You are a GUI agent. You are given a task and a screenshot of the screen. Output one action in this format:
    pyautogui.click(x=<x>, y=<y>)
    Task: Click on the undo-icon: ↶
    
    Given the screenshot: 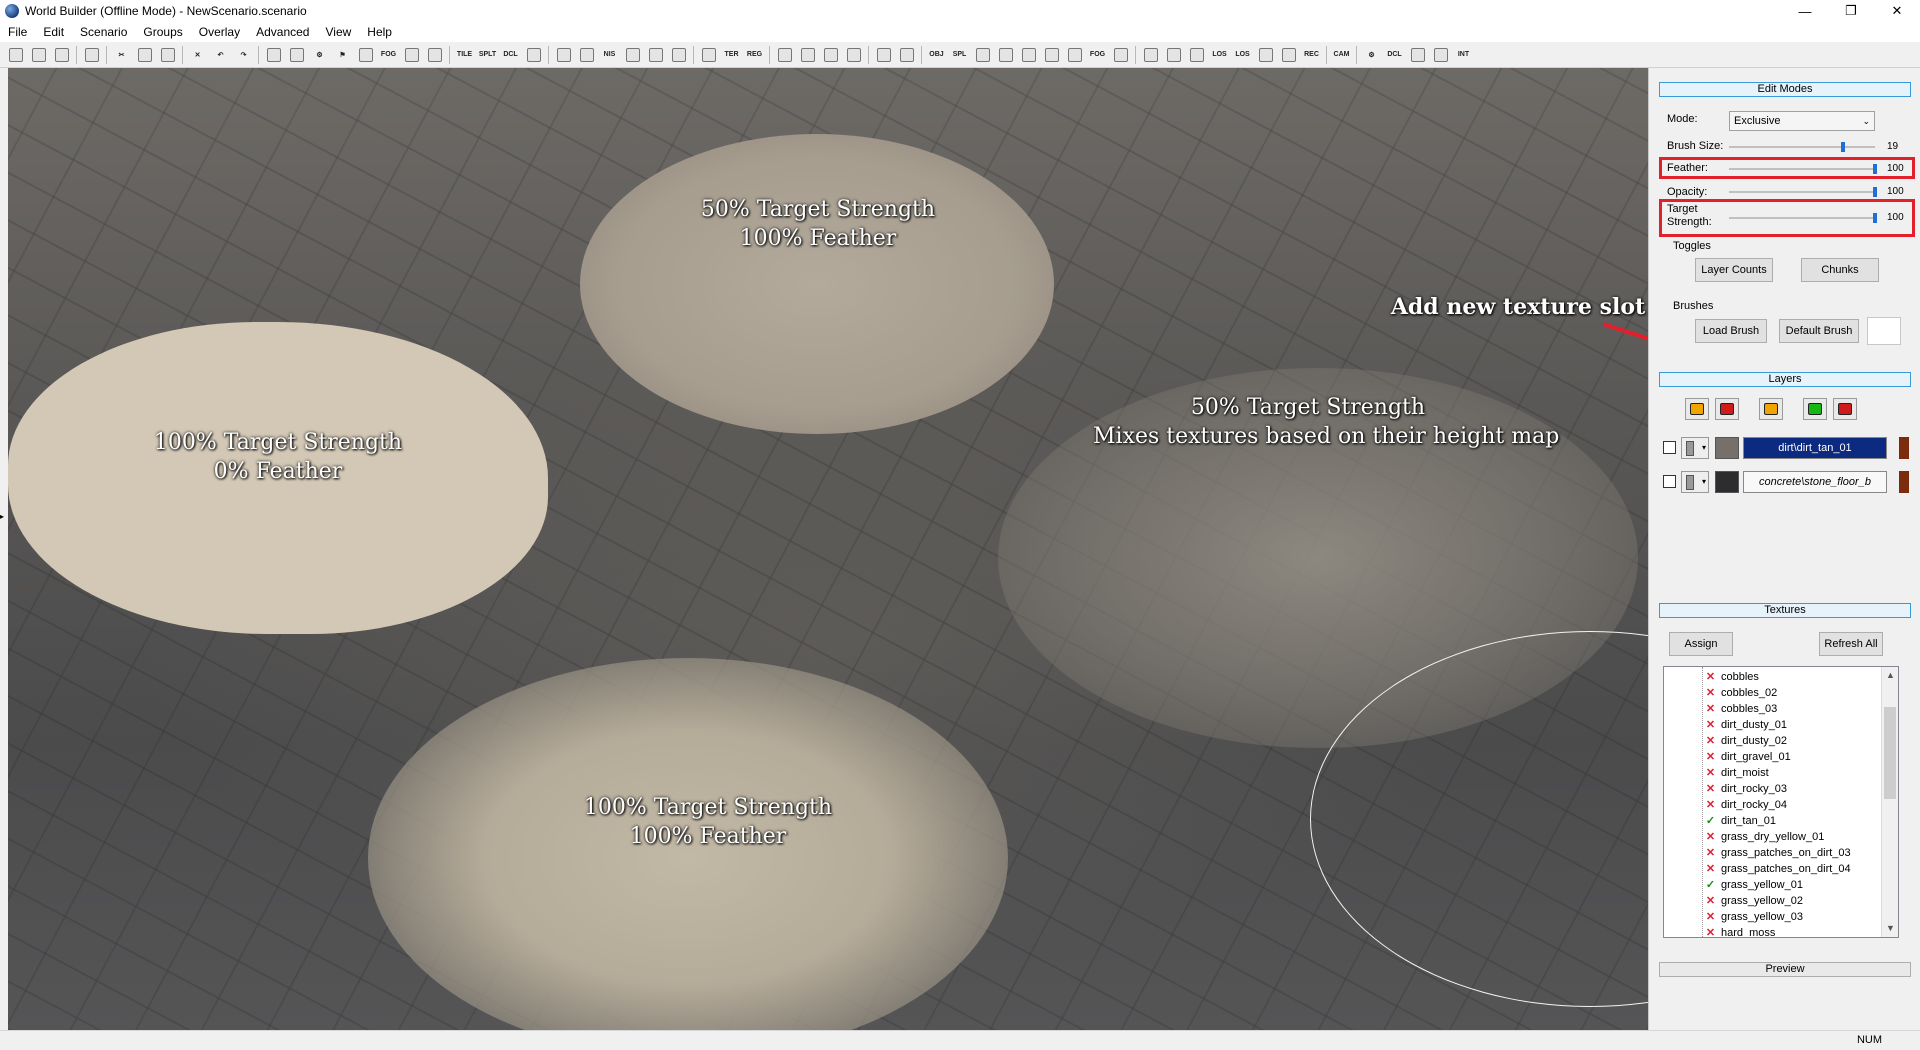 What is the action you would take?
    pyautogui.click(x=220, y=55)
    